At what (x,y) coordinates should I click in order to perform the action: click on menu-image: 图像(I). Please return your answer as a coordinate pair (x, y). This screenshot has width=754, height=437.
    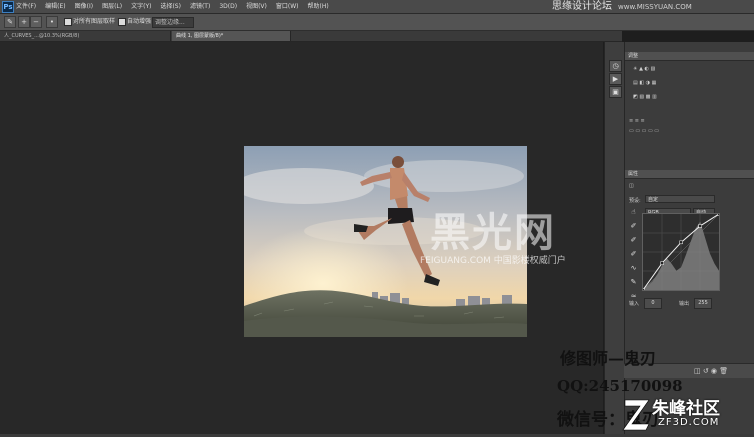
    Looking at the image, I should click on (84, 6).